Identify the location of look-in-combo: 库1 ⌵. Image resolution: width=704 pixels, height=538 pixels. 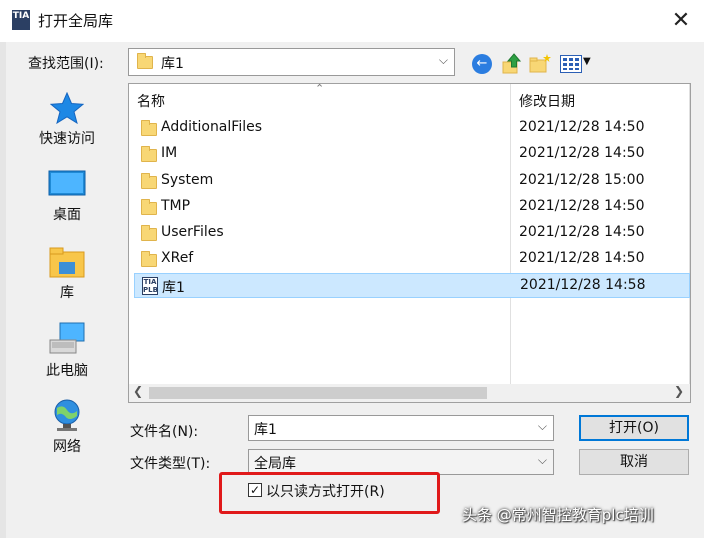
(291, 62).